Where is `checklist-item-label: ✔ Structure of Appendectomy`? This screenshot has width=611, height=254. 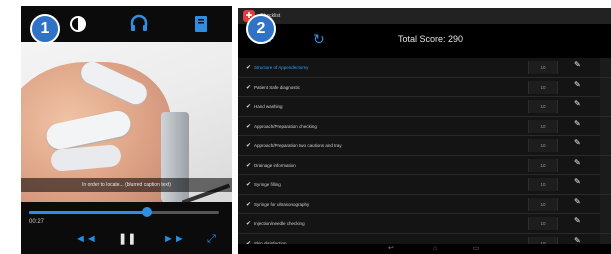 checklist-item-label: ✔ Structure of Appendectomy is located at coordinates (277, 68).